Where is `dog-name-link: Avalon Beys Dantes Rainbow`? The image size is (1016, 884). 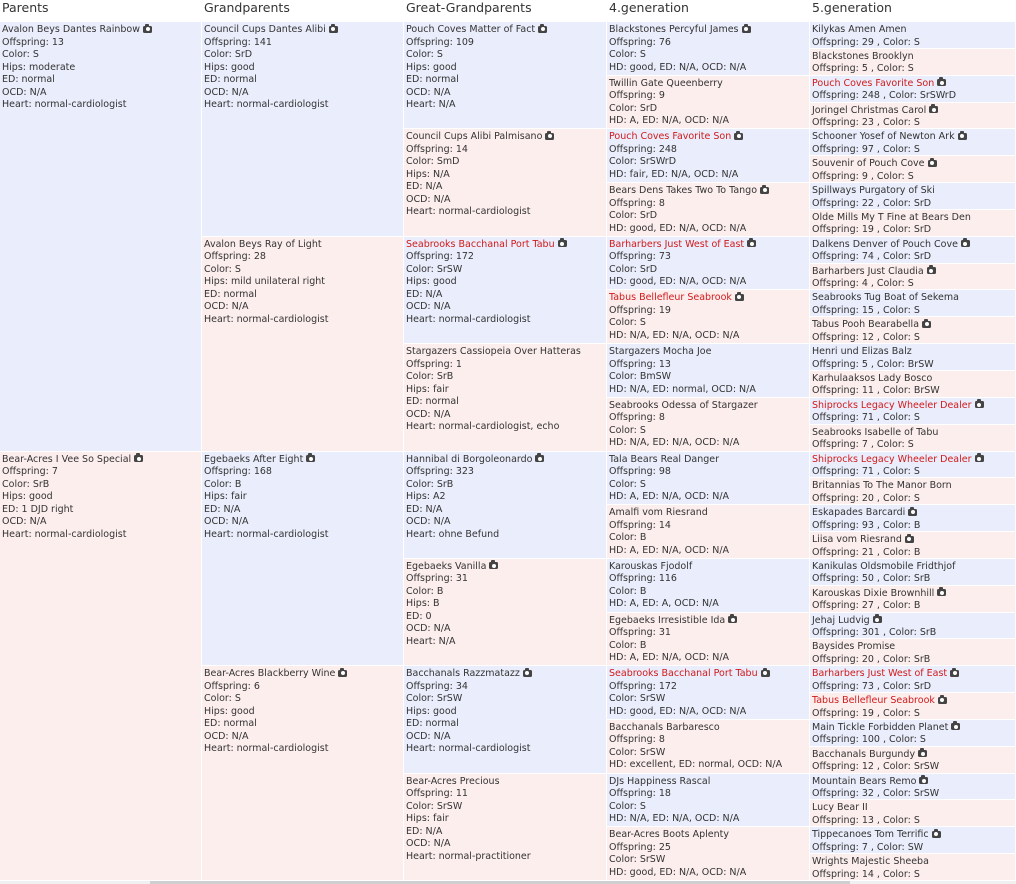
dog-name-link: Avalon Beys Dantes Rainbow is located at coordinates (71, 29).